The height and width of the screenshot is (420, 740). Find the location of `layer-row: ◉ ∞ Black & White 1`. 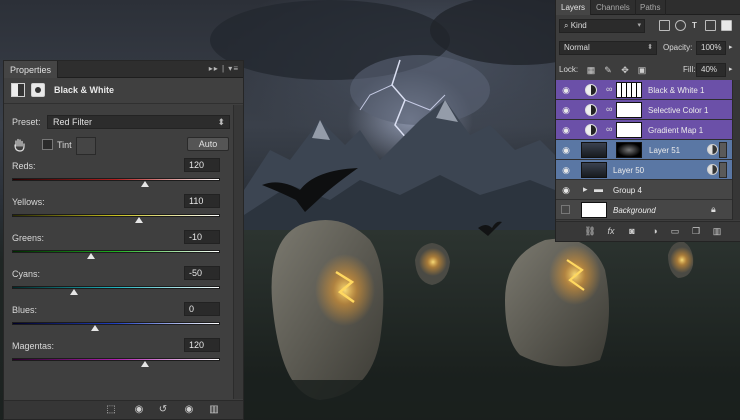

layer-row: ◉ ∞ Black & White 1 is located at coordinates (644, 90).